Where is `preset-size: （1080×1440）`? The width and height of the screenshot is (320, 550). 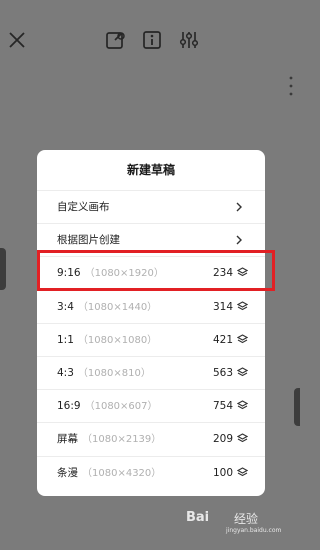 preset-size: （1080×1440） is located at coordinates (117, 307).